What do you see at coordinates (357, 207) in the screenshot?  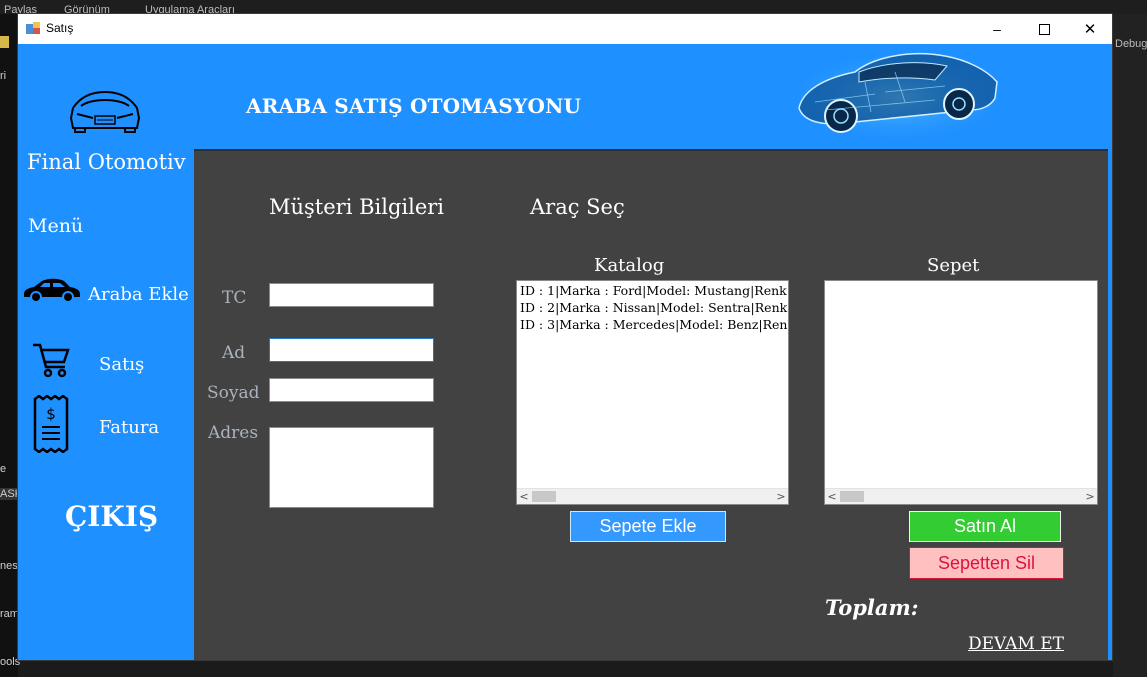 I see `customer-section-title: Müşteri Bilgileri` at bounding box center [357, 207].